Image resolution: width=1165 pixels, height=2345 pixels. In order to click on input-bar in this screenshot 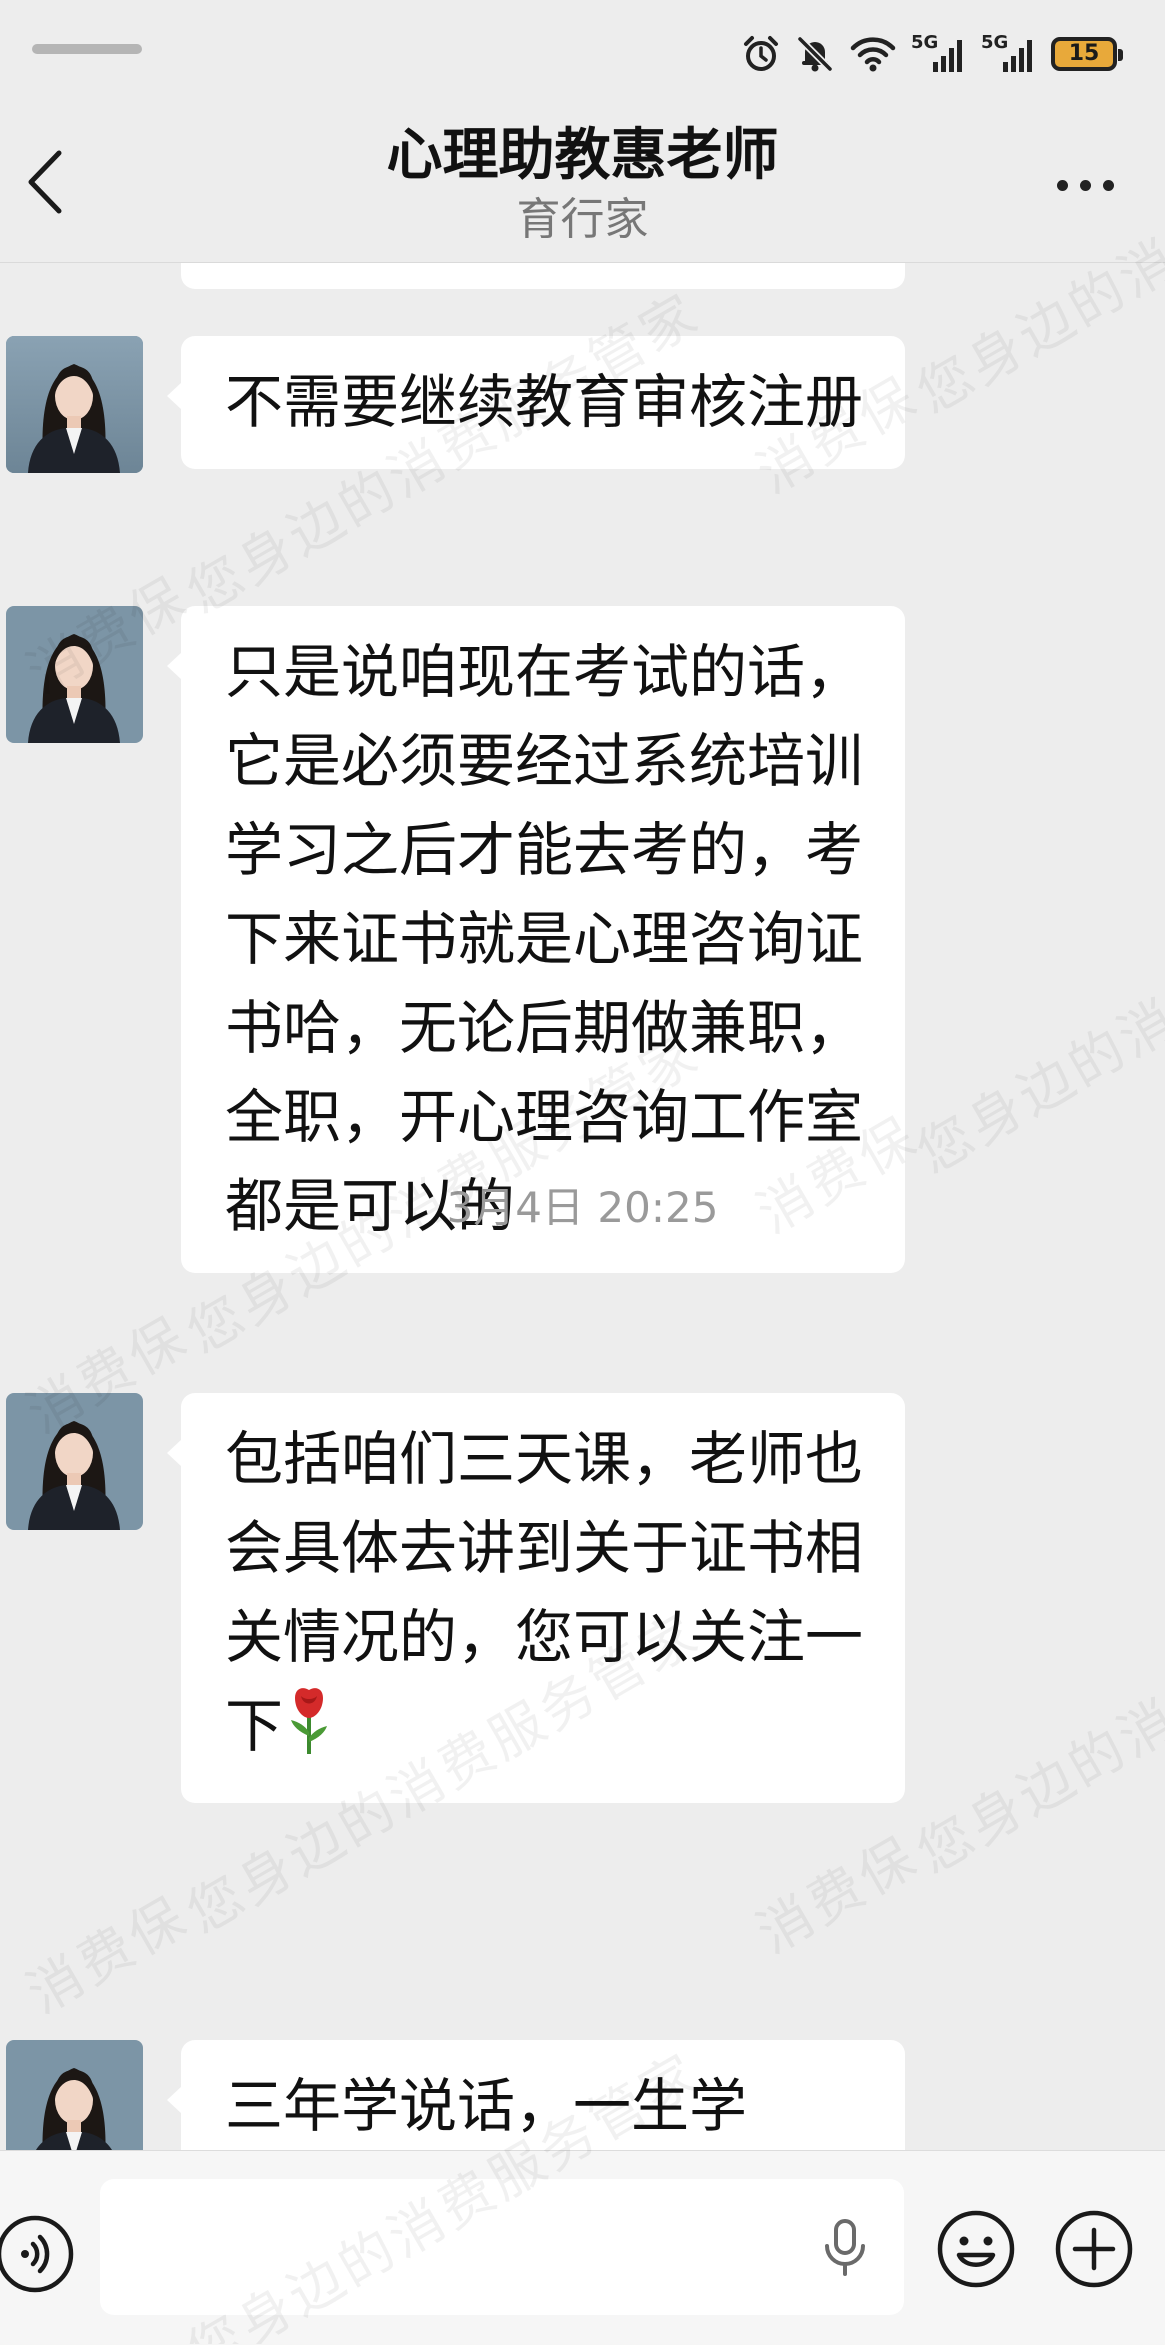, I will do `click(582, 2247)`.